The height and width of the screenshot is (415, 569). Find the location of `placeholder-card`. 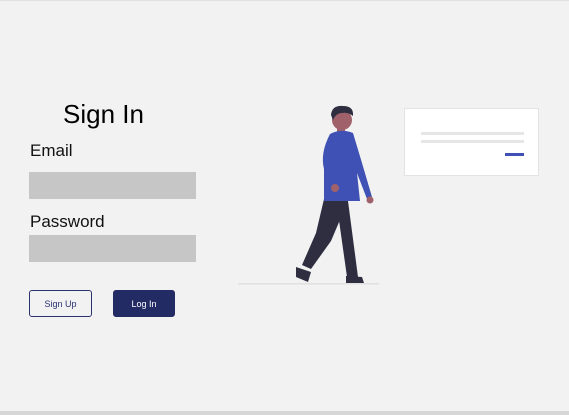

placeholder-card is located at coordinates (471, 142).